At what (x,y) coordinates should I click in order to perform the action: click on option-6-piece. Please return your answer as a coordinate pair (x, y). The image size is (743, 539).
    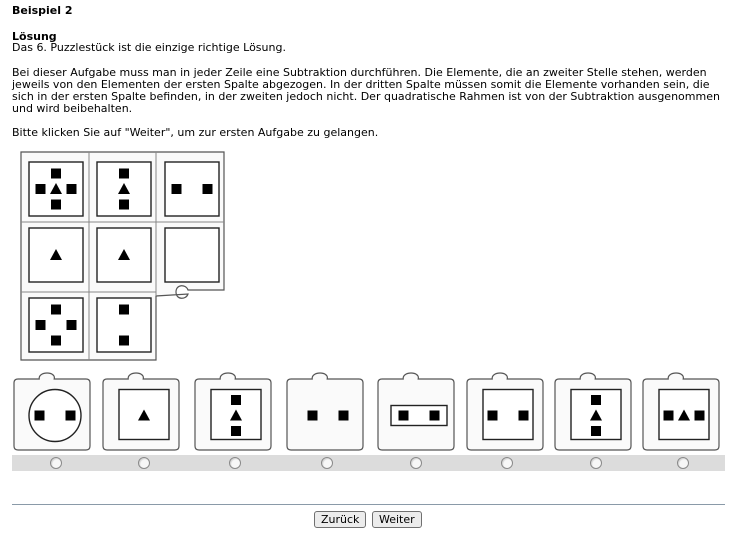
    Looking at the image, I should click on (505, 411).